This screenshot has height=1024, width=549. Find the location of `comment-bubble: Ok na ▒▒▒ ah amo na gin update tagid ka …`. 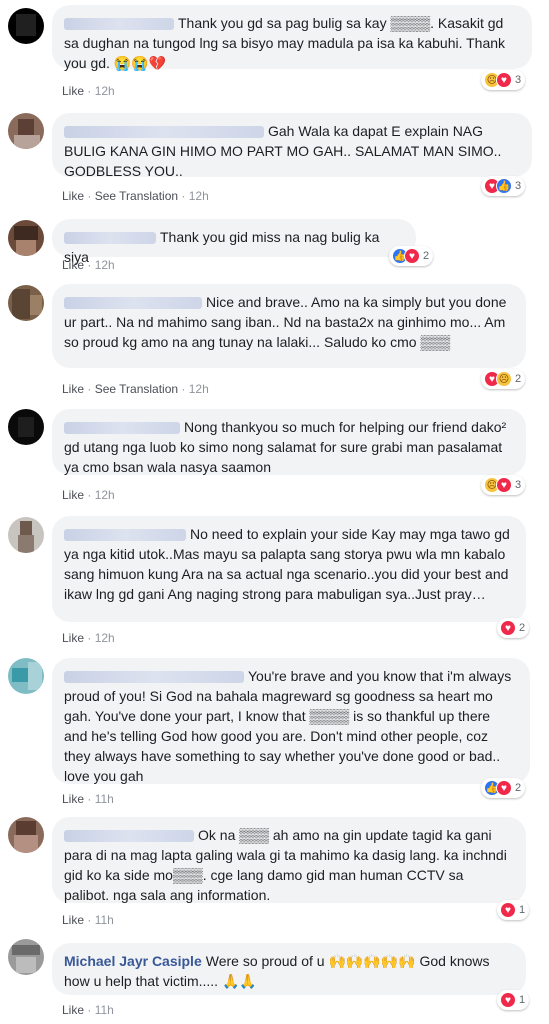

comment-bubble: Ok na ▒▒▒ ah amo na gin update tagid ka … is located at coordinates (289, 860).